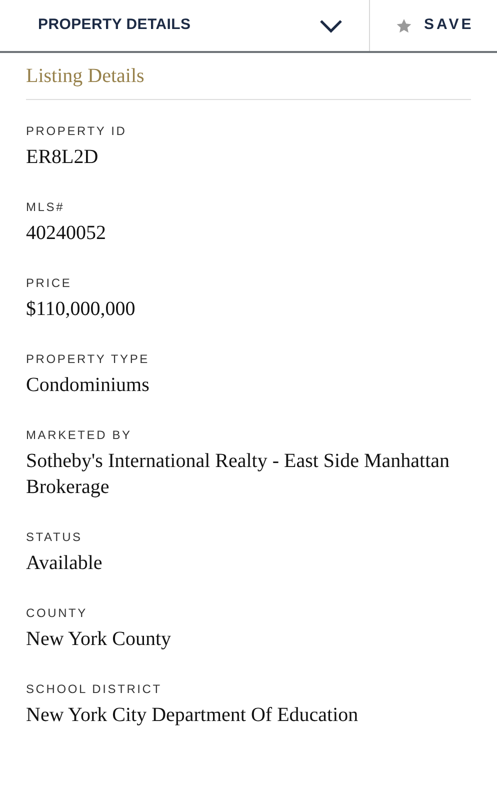 The image size is (497, 807). Describe the element at coordinates (193, 715) in the screenshot. I see `field-value: New York City Department Of Education` at that location.